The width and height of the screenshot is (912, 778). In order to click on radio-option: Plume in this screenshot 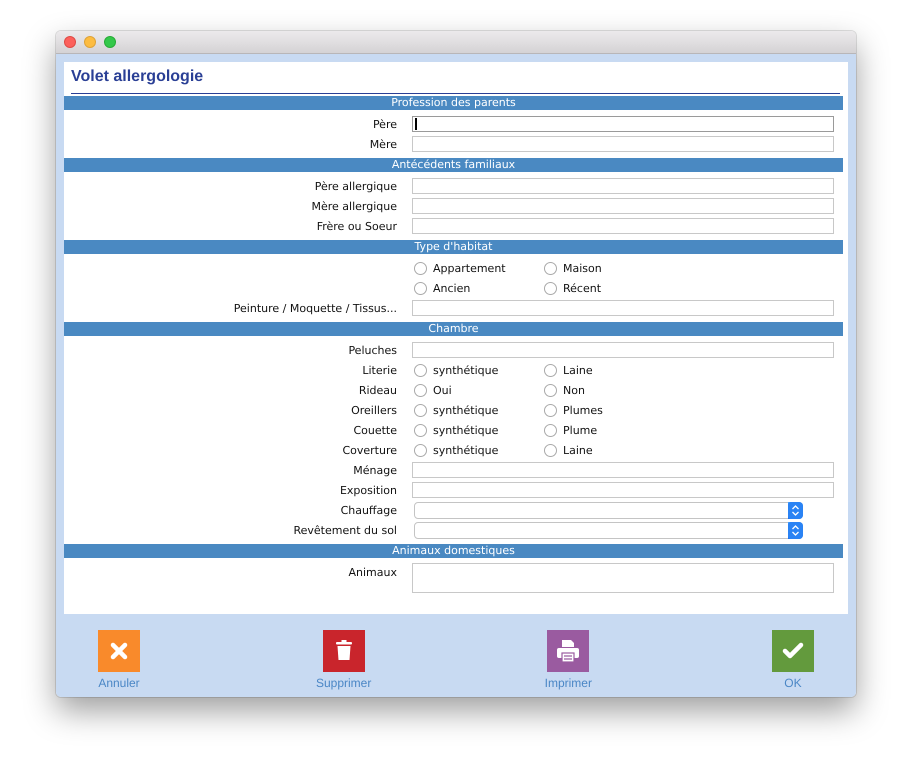, I will do `click(571, 430)`.